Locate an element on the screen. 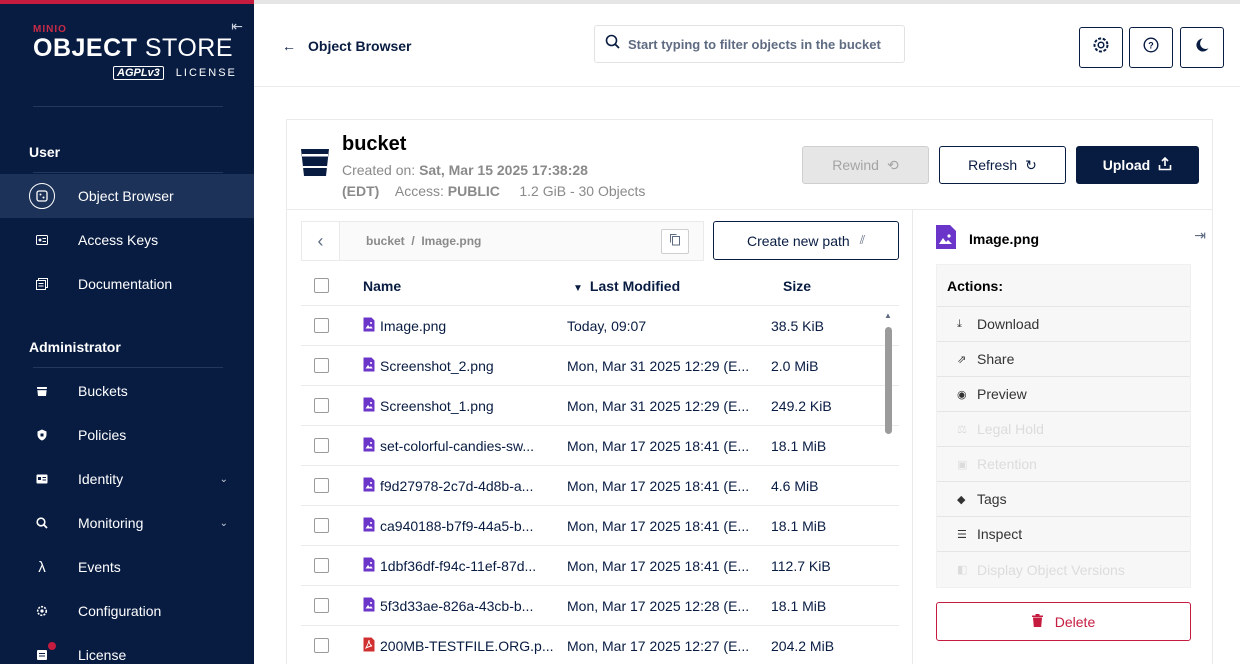 This screenshot has width=1240, height=664. action-label: Display Object Versions is located at coordinates (1051, 569).